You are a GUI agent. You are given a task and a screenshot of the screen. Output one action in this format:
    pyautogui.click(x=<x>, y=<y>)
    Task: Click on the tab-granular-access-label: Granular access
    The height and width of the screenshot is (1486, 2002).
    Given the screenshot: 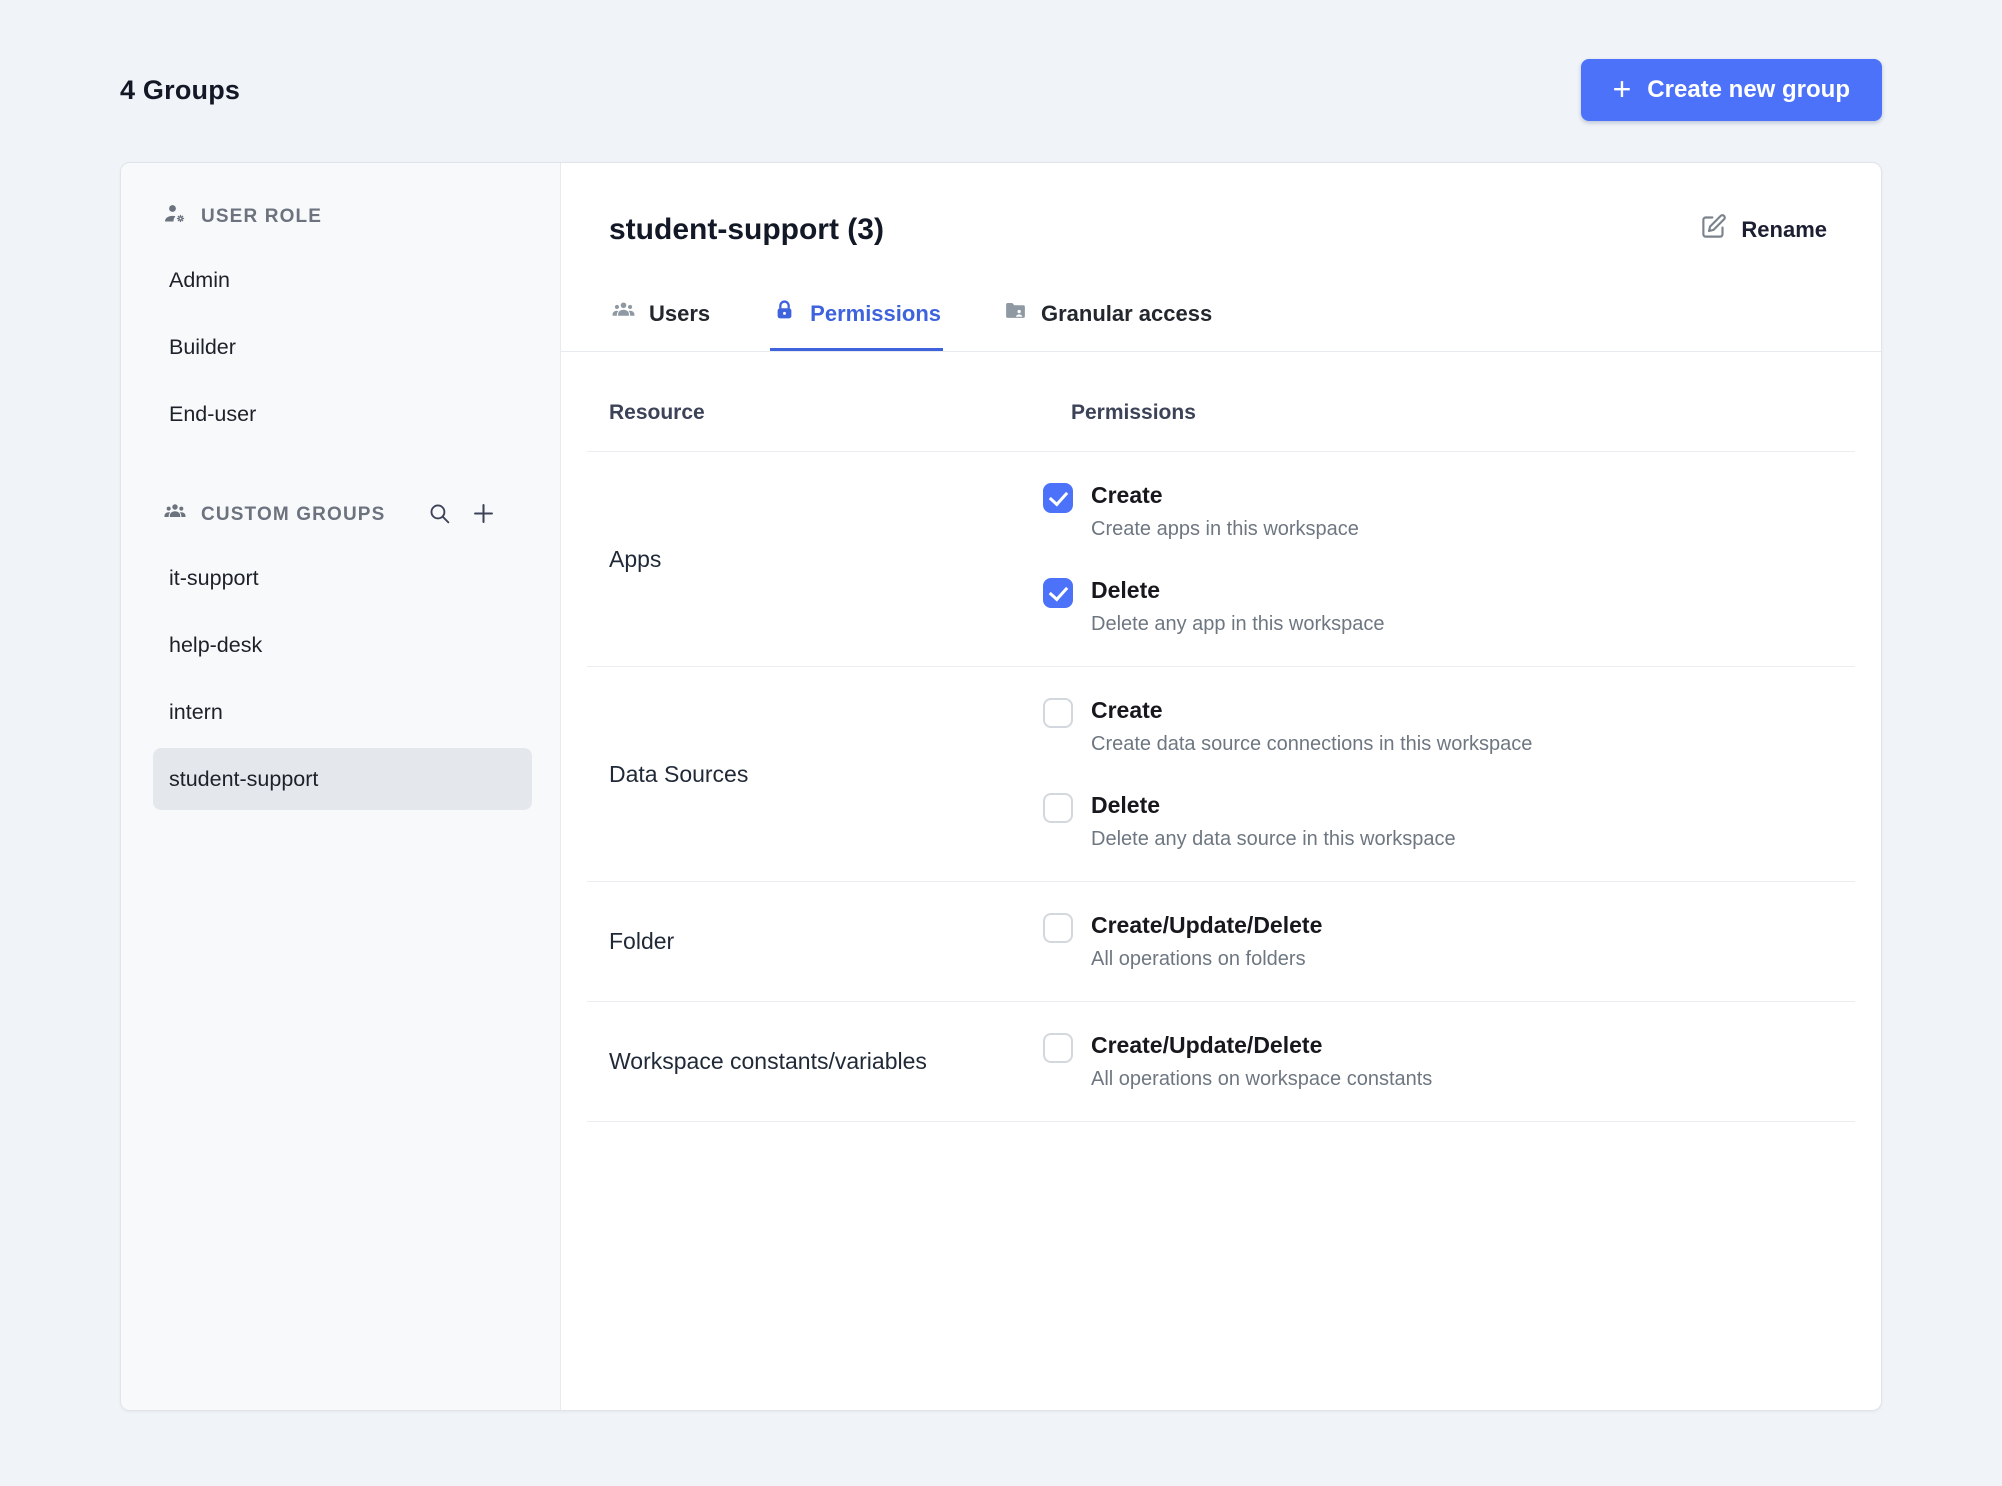 What is the action you would take?
    pyautogui.click(x=1127, y=313)
    